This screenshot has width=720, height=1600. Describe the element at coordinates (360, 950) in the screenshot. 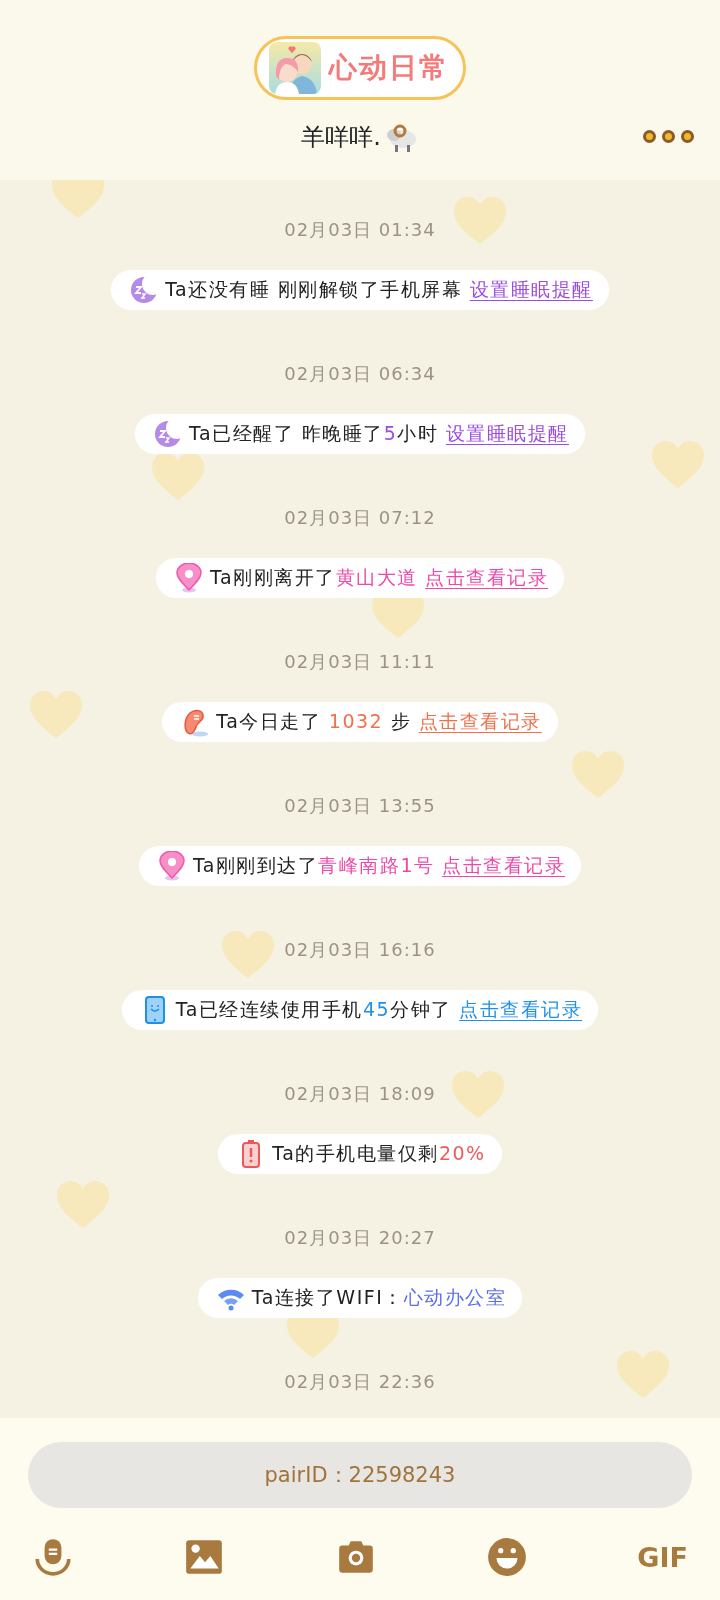

I see `timestamp: 02月03日 16:16` at that location.